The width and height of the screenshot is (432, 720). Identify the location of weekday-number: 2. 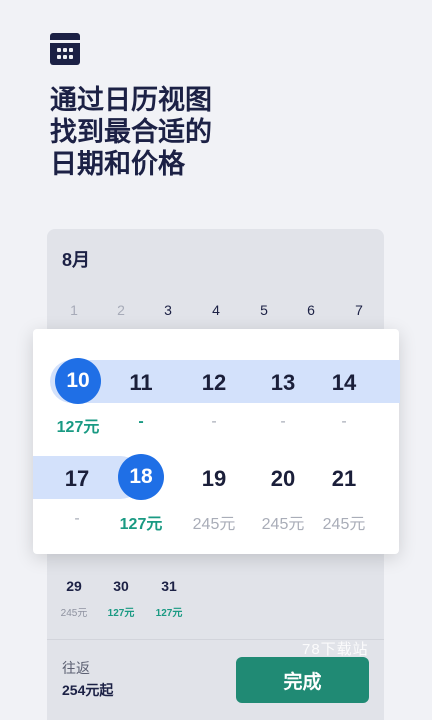
(121, 310).